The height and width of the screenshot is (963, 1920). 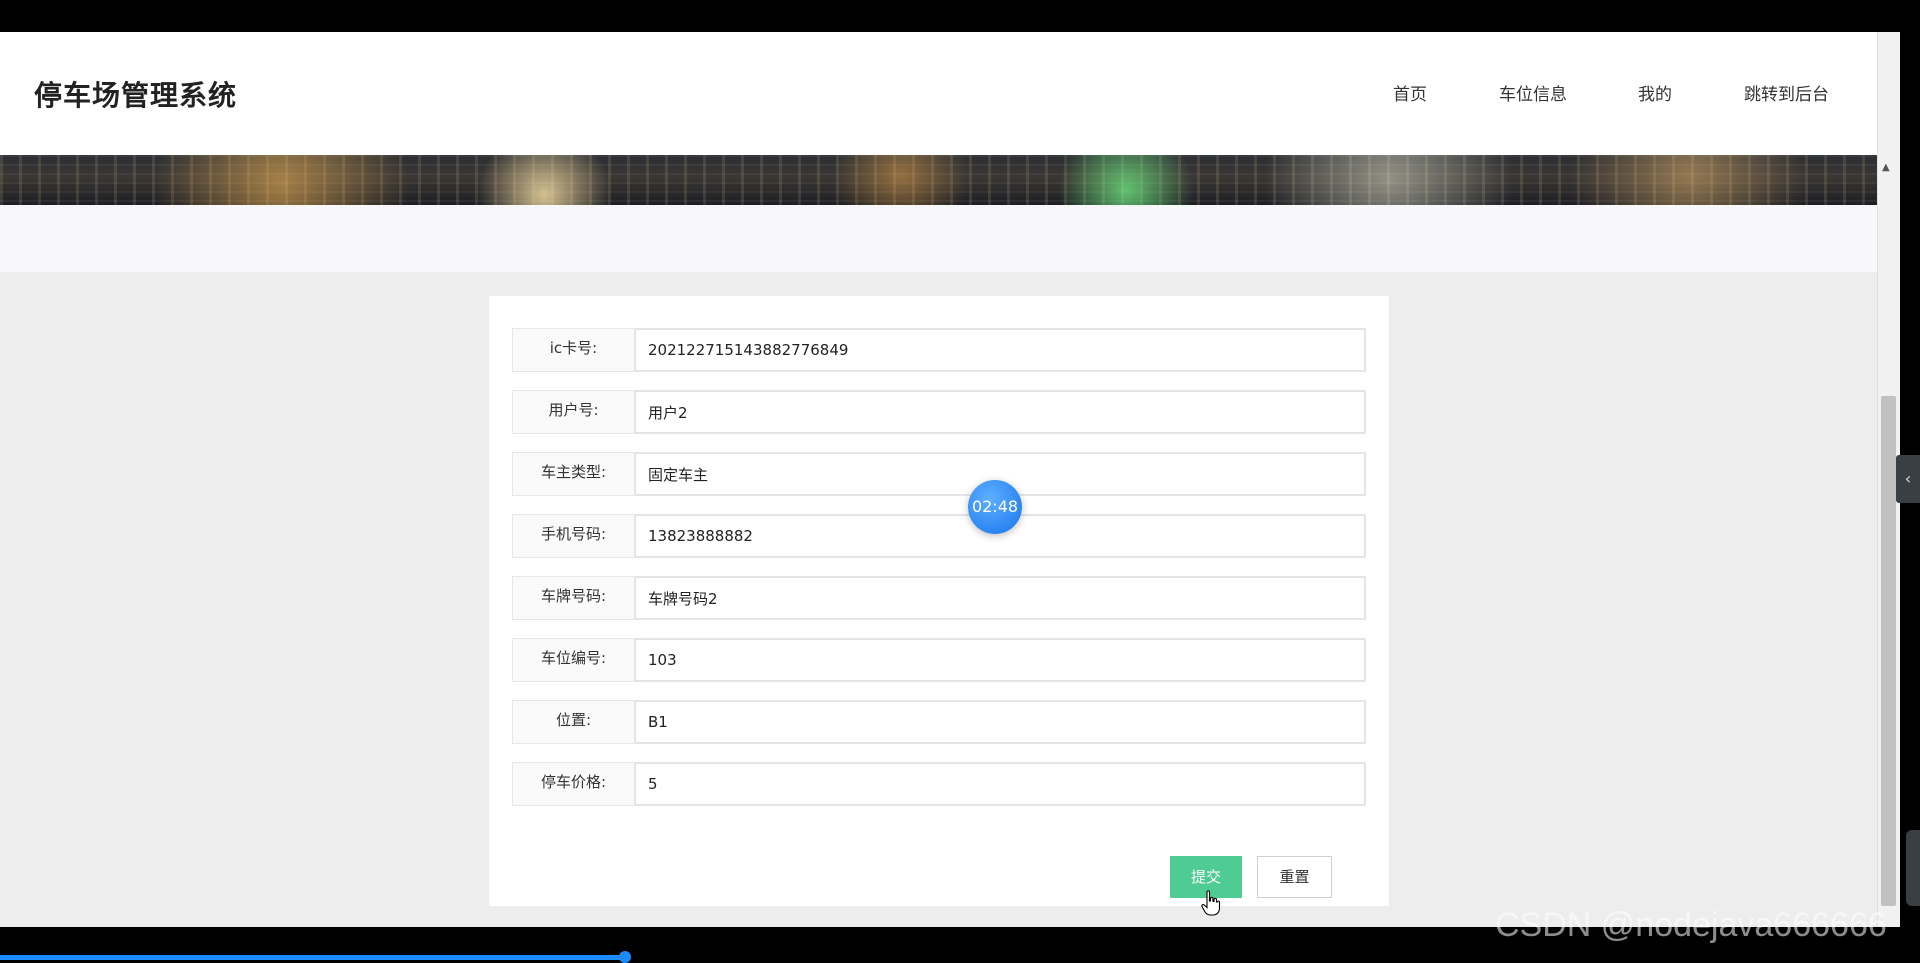 I want to click on form-row-phone: 手机号码:, so click(x=939, y=536).